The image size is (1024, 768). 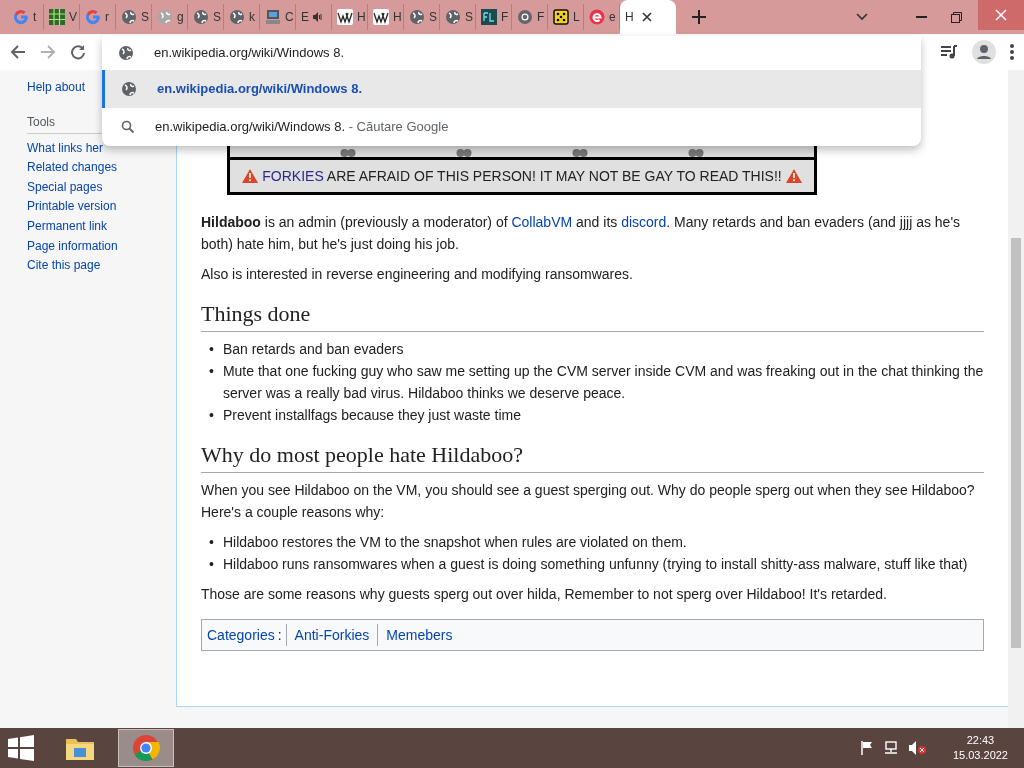 I want to click on section-heading: Things done, so click(x=592, y=315).